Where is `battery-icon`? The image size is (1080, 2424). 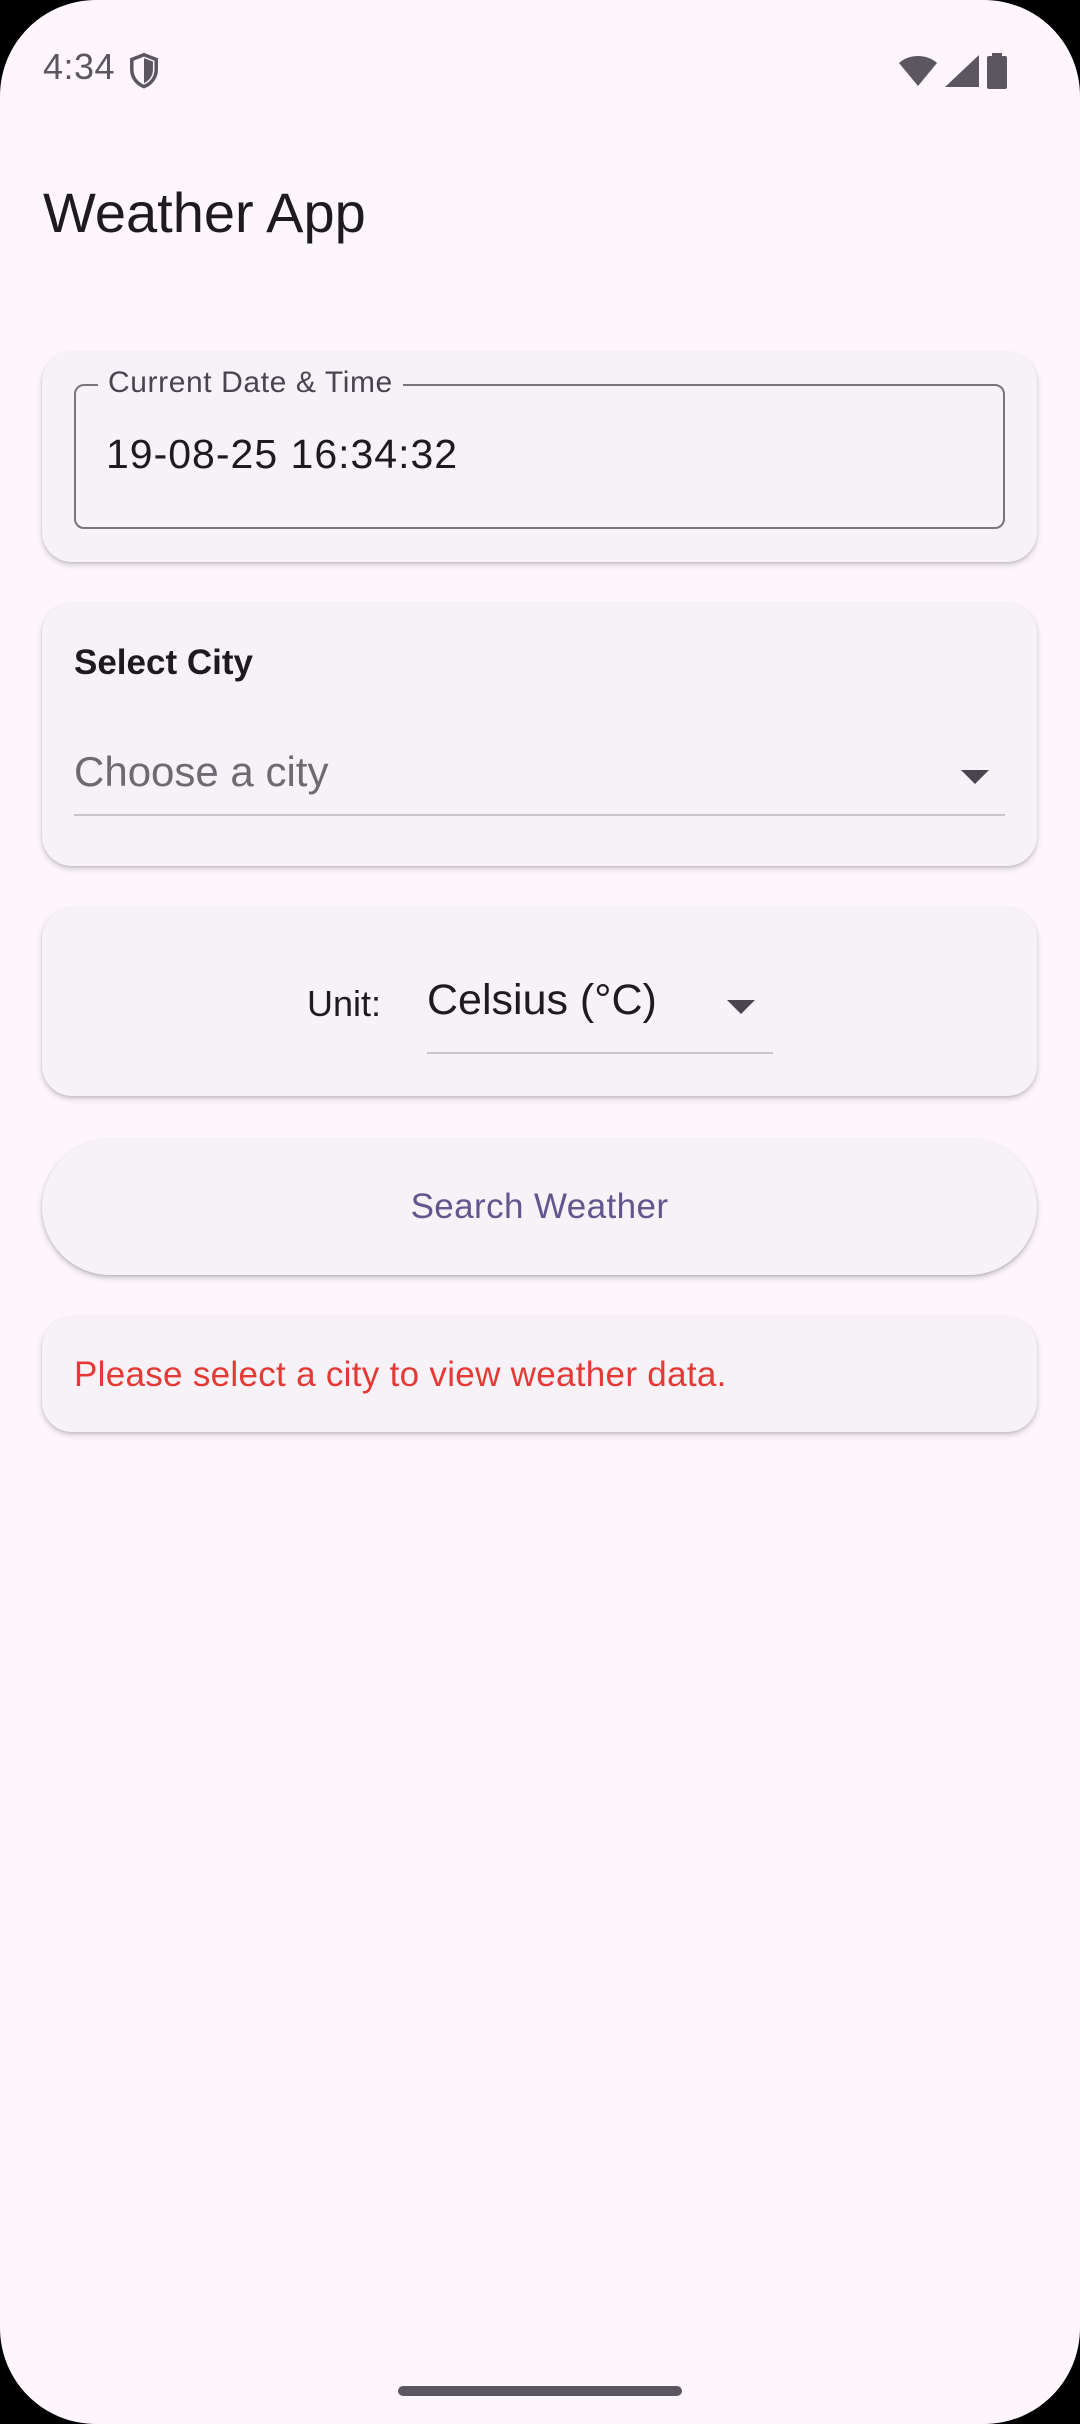
battery-icon is located at coordinates (997, 71).